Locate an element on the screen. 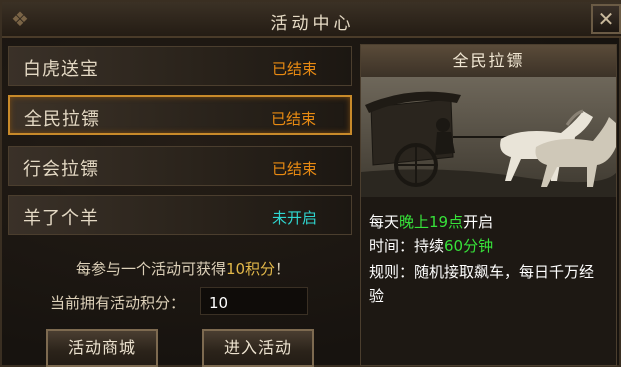 Image resolution: width=621 pixels, height=367 pixels. activity-name: 羊了个羊 is located at coordinates (61, 218).